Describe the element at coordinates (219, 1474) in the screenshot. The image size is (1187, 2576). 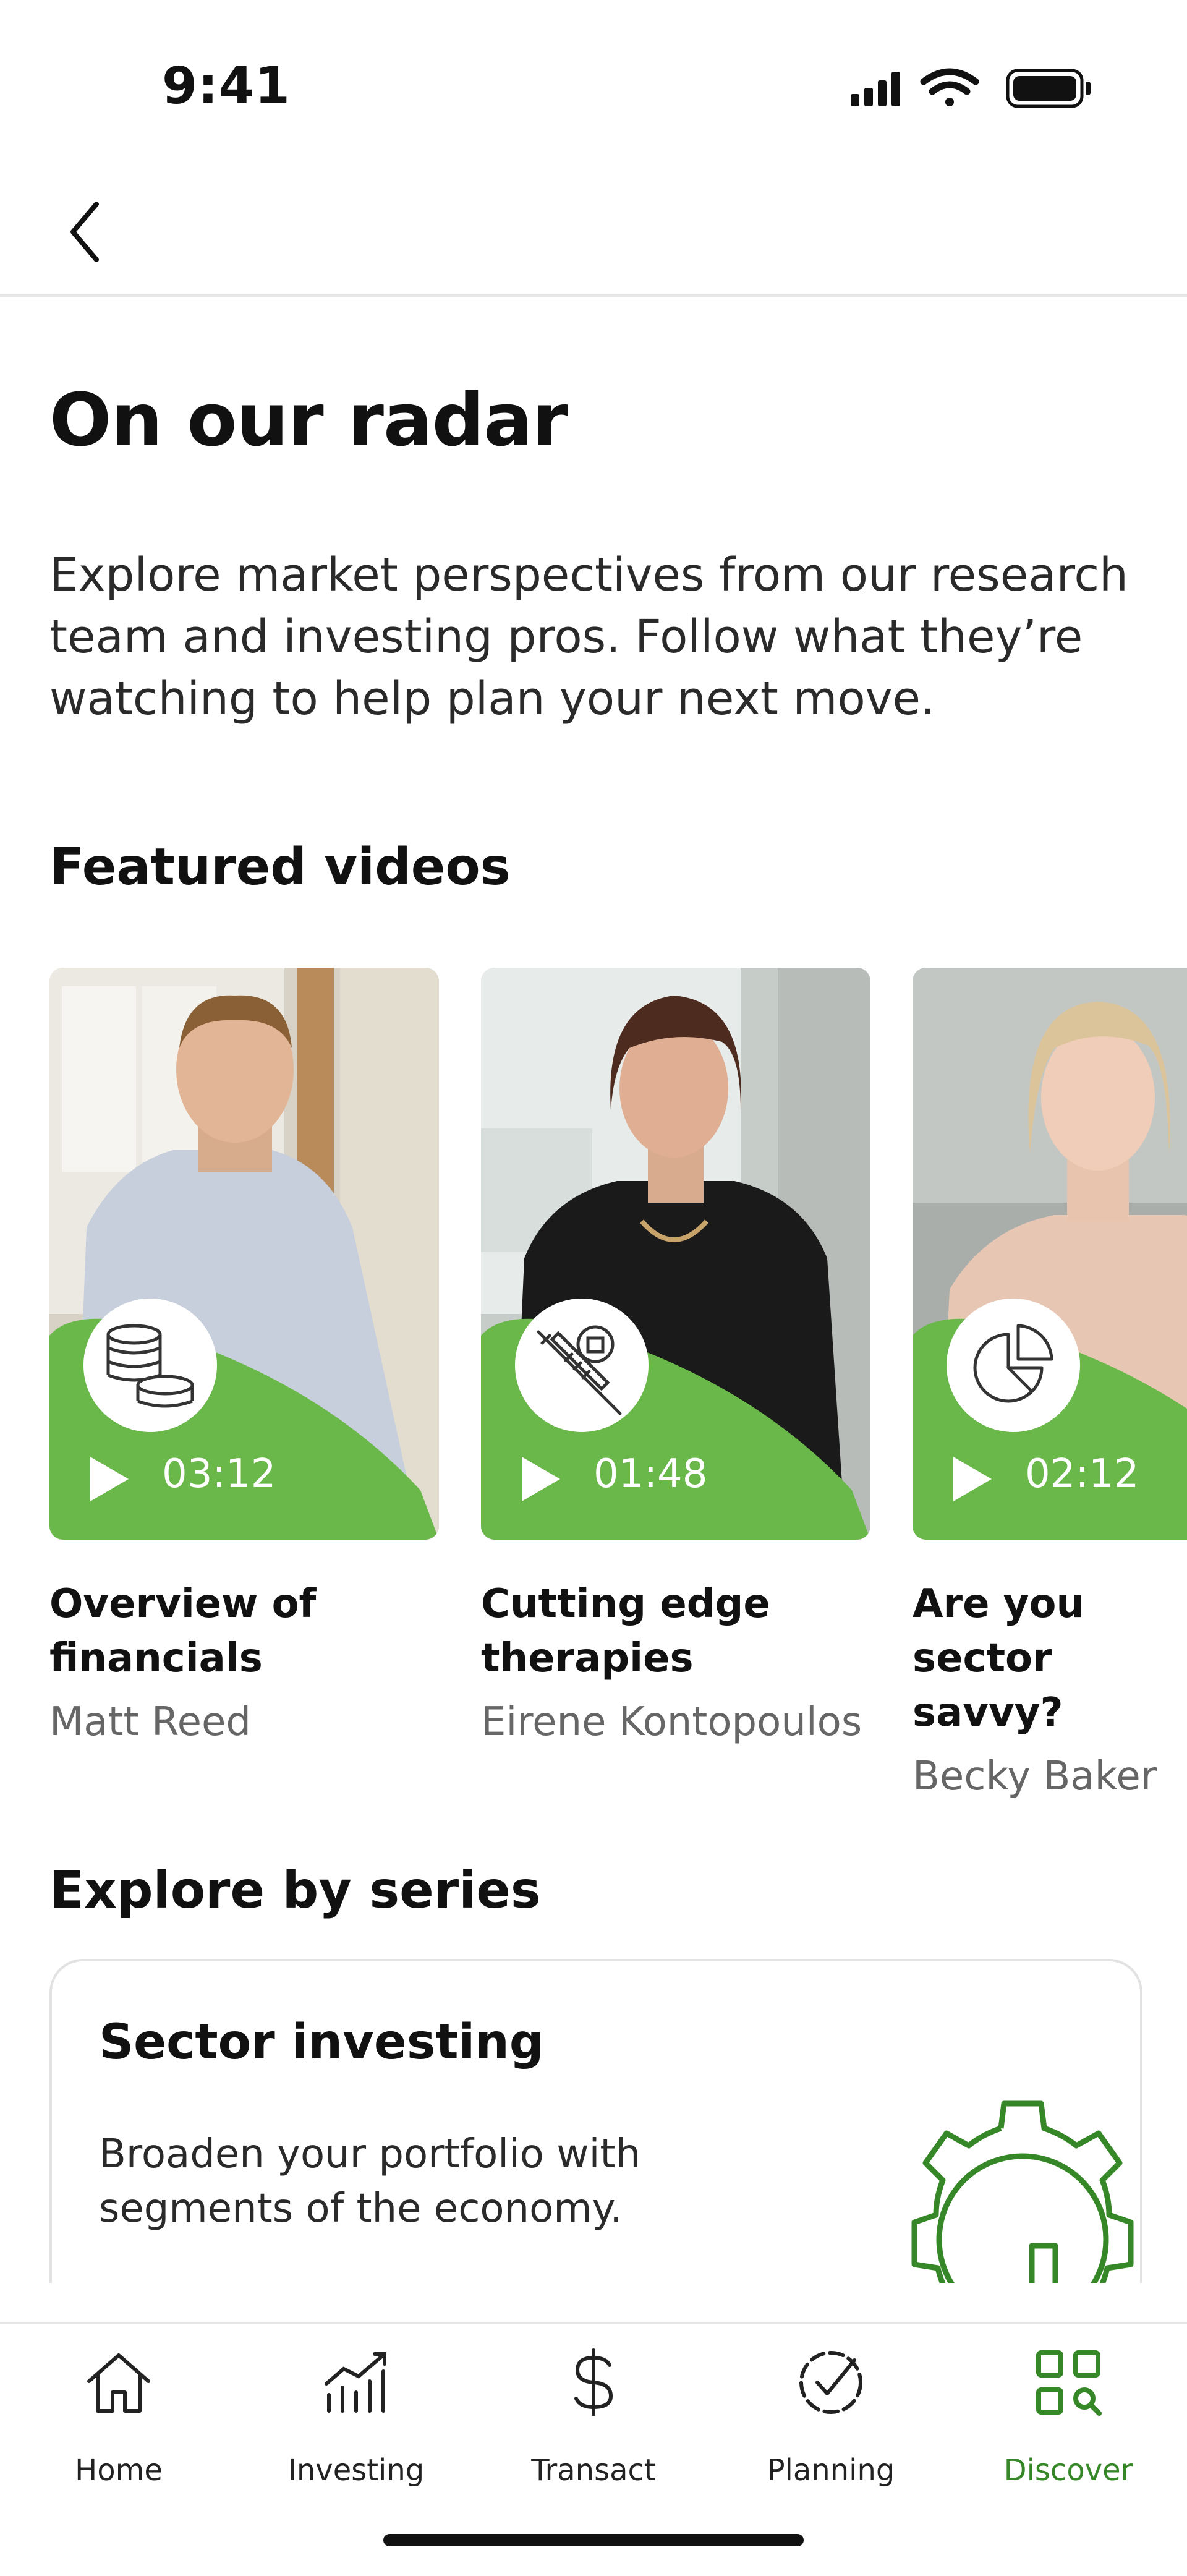
I see `video-duration: 03:12` at that location.